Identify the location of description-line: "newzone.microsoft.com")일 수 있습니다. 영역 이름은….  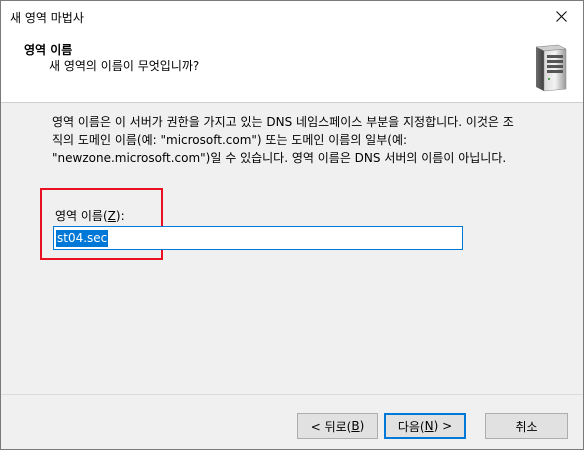
(279, 158).